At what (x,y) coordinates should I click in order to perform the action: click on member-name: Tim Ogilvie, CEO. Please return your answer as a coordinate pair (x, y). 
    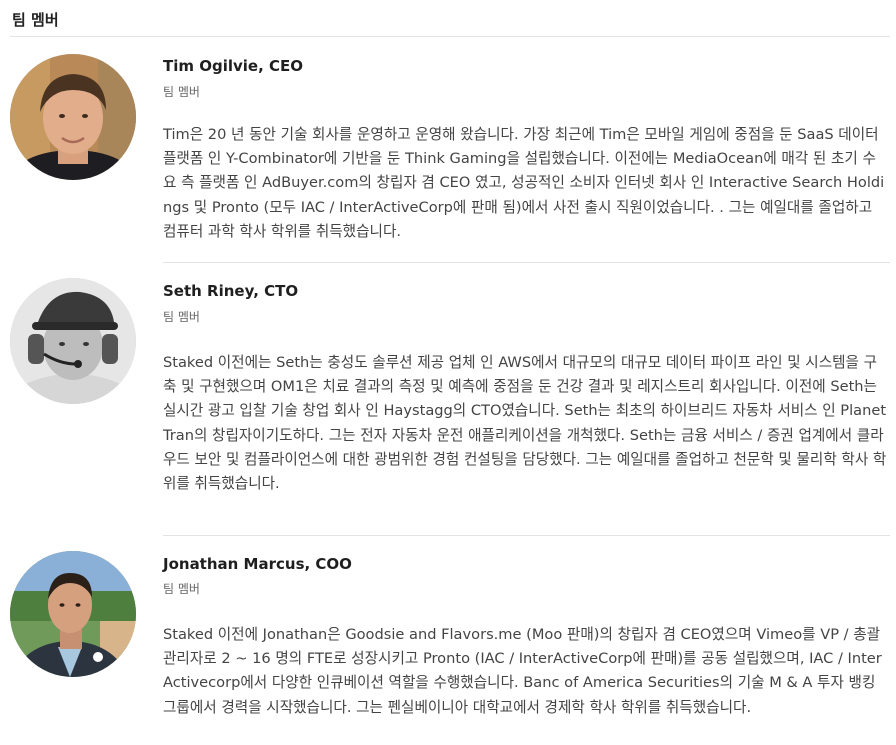
    Looking at the image, I should click on (233, 66).